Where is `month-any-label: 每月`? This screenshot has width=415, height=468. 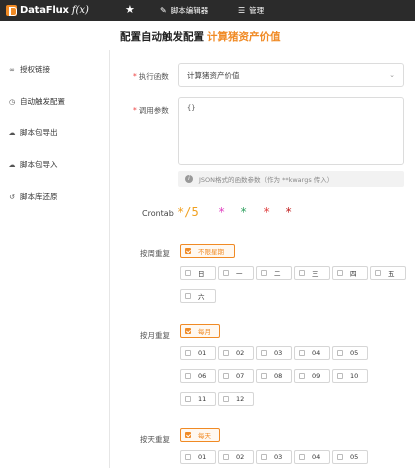 month-any-label: 每月 is located at coordinates (204, 332).